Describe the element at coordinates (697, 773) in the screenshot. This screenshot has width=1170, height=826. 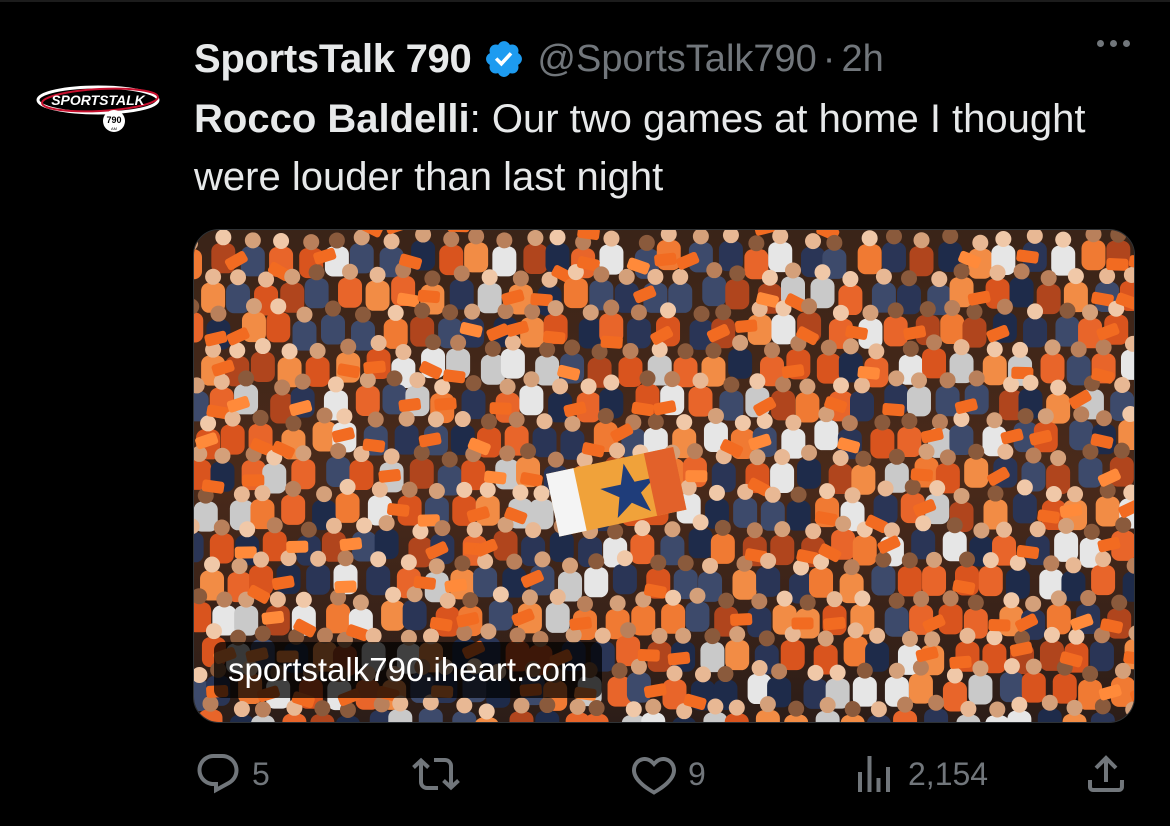
I see `like-count: 9` at that location.